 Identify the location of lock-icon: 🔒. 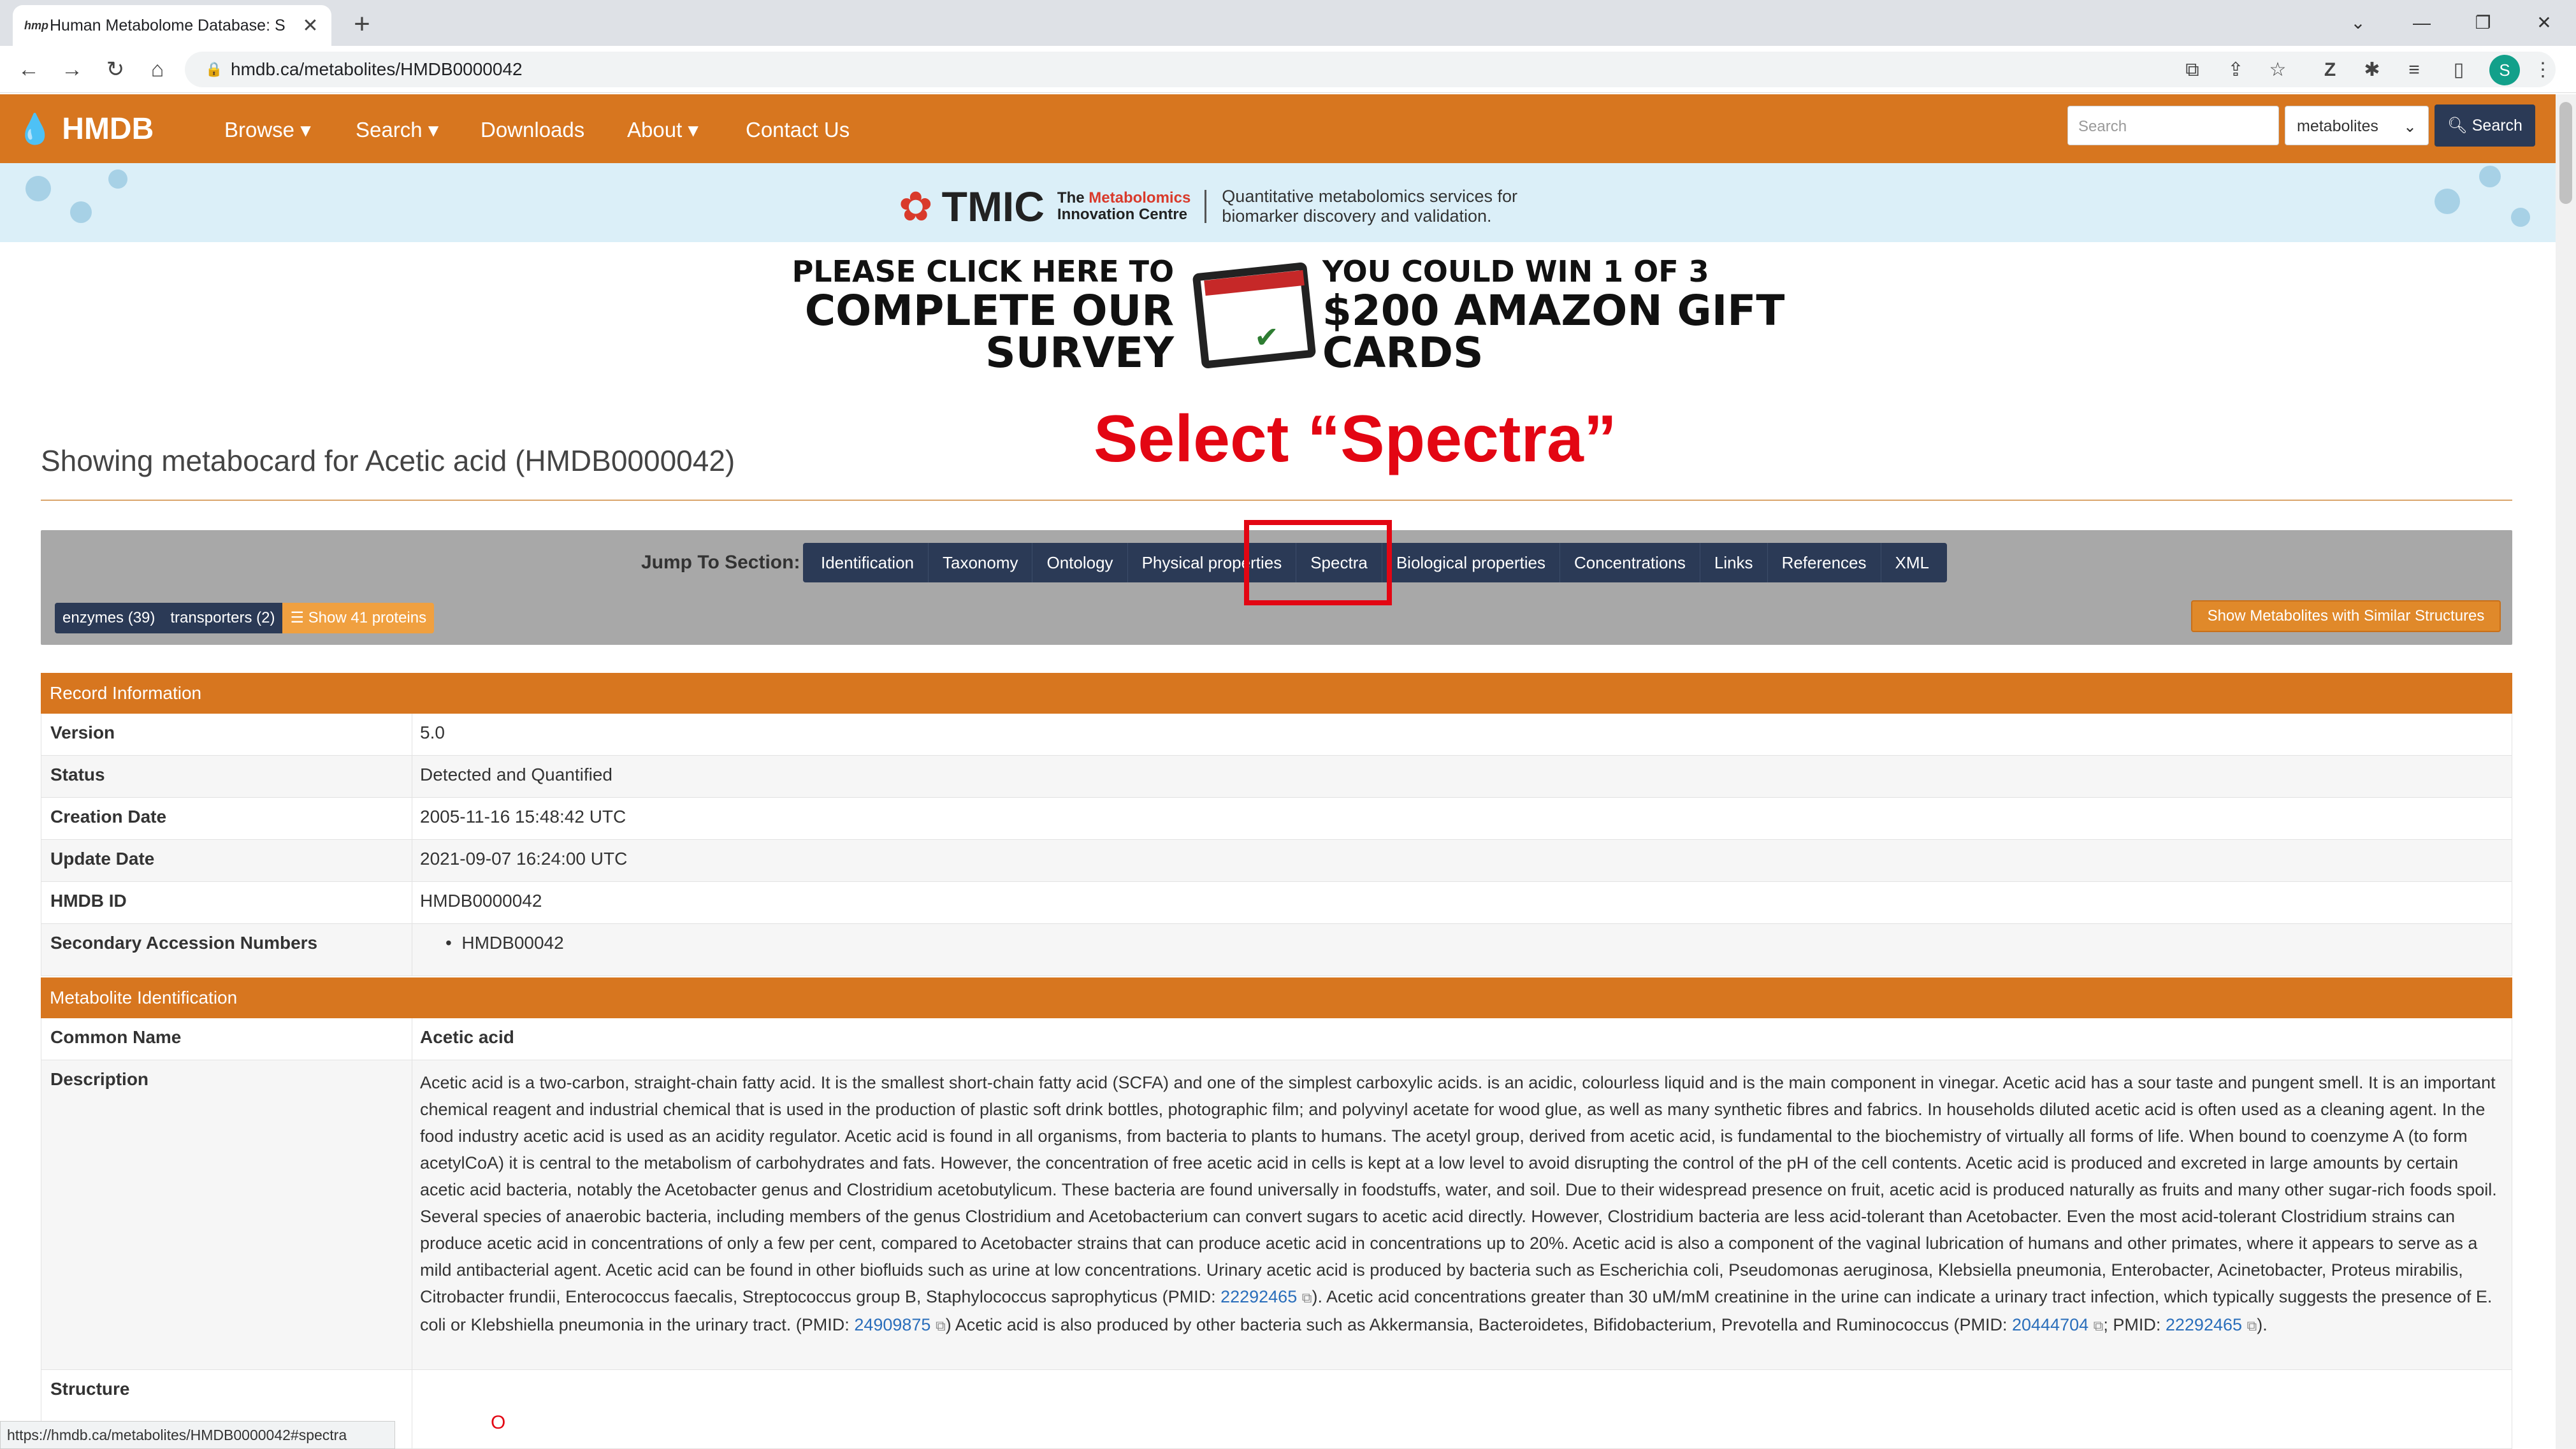
(214, 69).